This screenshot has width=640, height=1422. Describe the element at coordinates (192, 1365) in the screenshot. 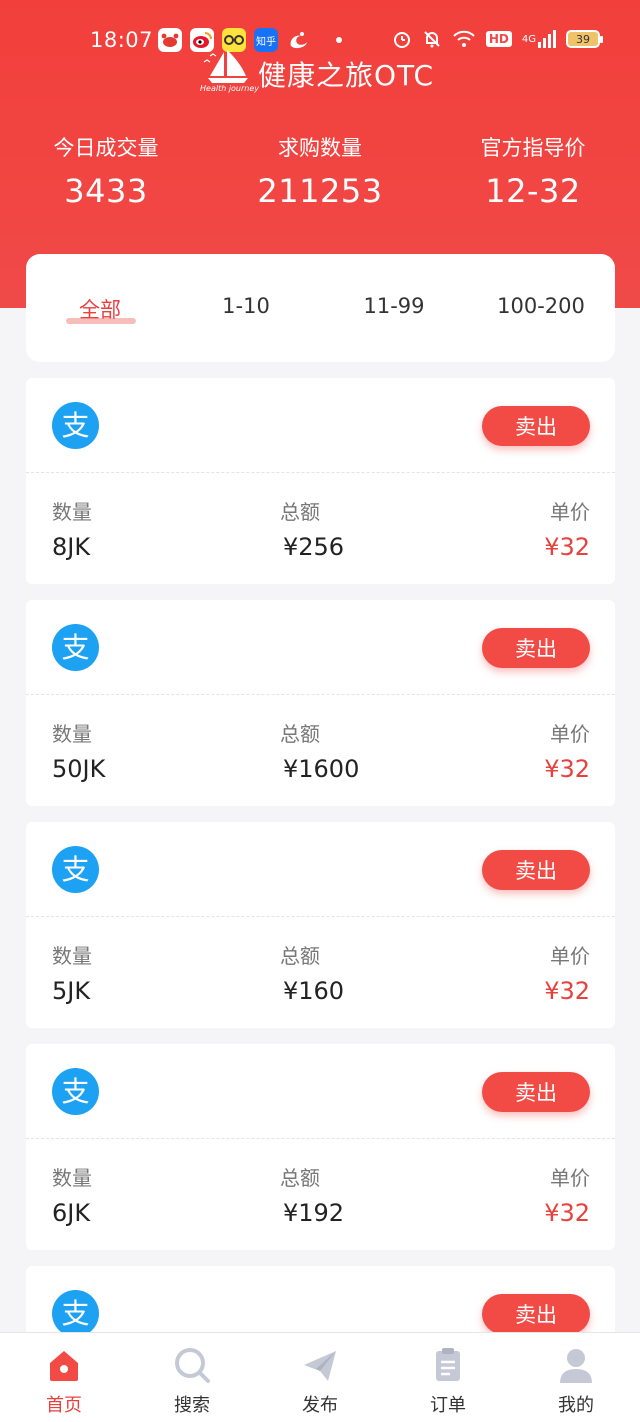

I see `search-icon` at that location.